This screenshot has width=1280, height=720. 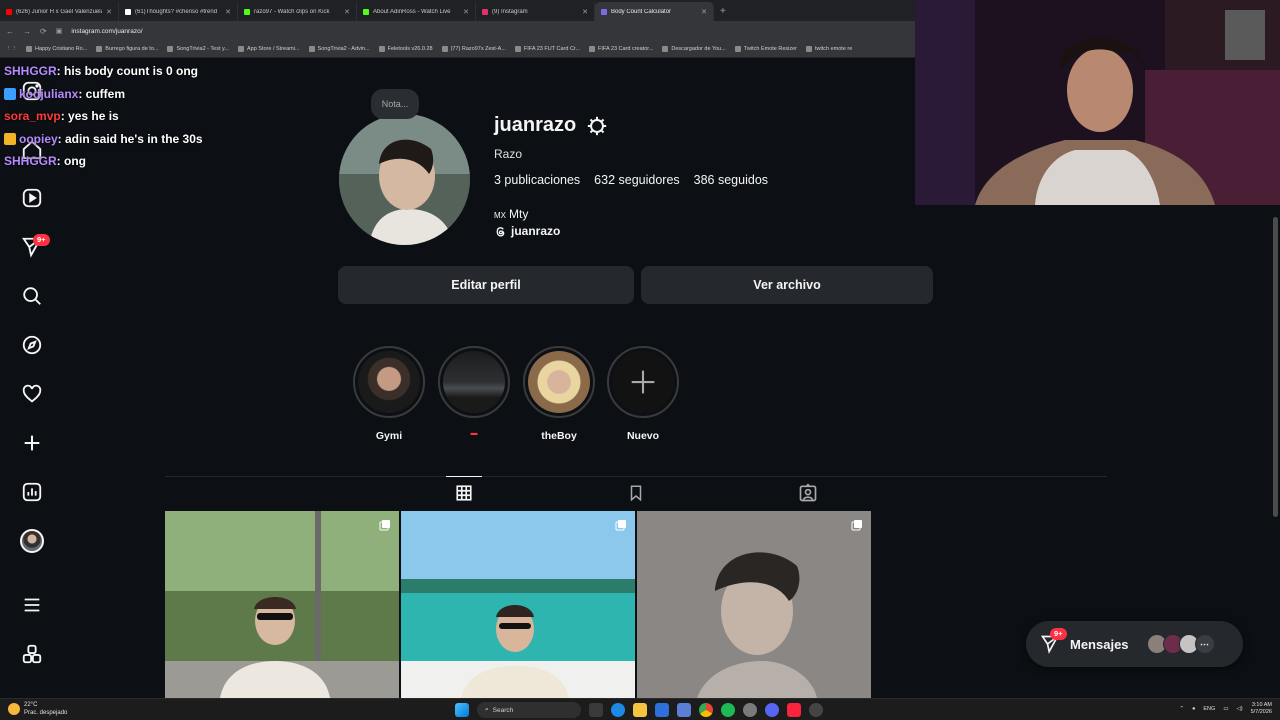 I want to click on tab-title: (9) Instagram, so click(x=510, y=11).